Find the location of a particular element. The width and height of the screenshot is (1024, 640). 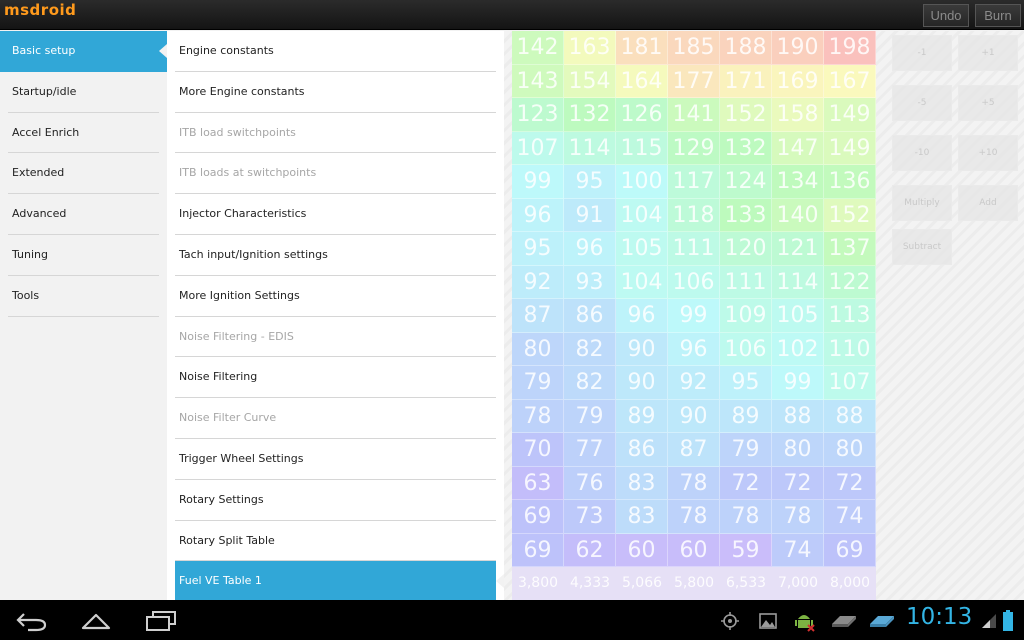

ve-table-cell: 164 is located at coordinates (642, 81).